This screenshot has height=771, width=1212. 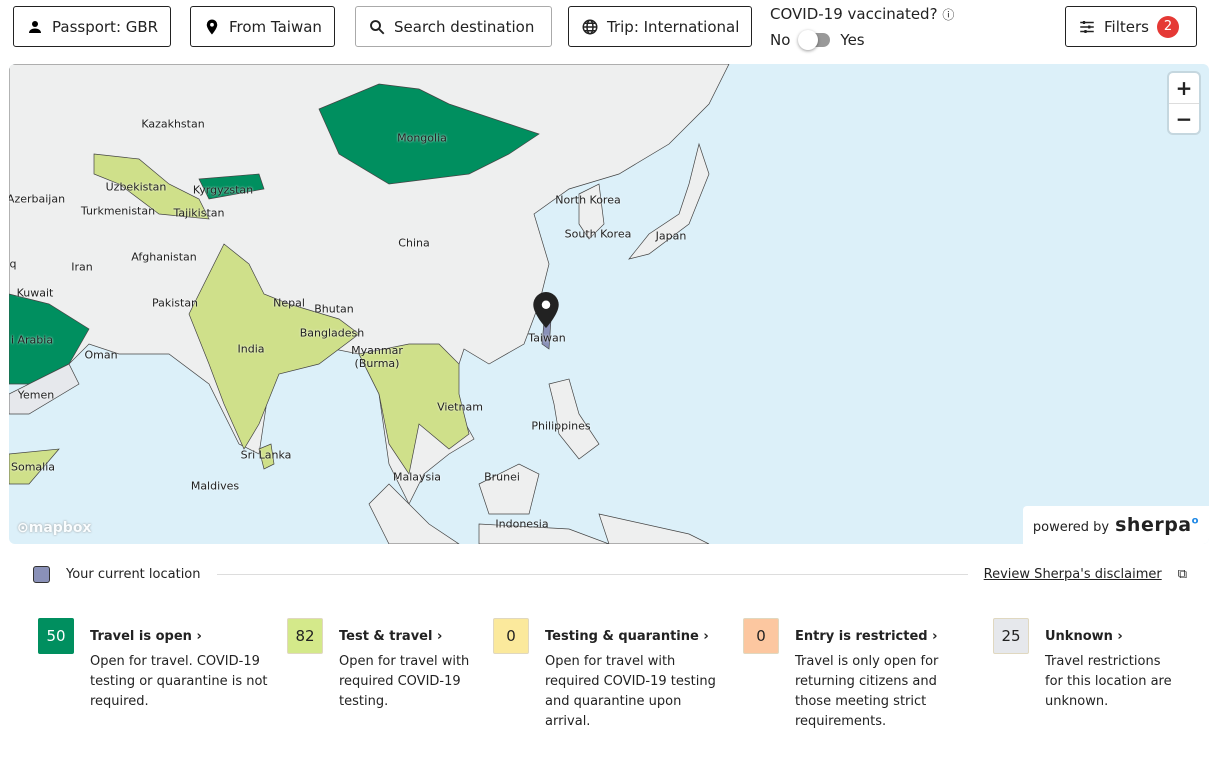 I want to click on map-label: Azerbaijan, so click(x=37, y=199).